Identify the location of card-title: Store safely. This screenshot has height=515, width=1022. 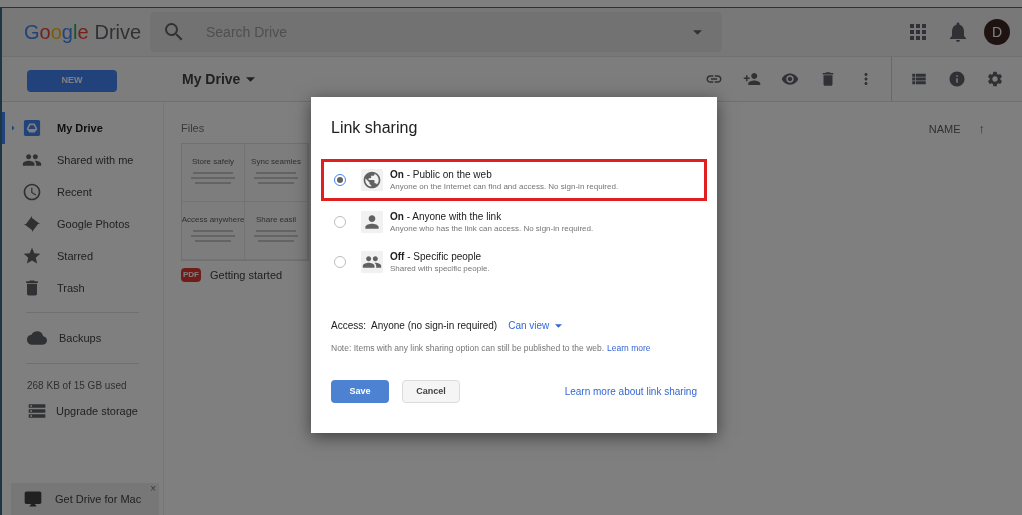
(213, 161).